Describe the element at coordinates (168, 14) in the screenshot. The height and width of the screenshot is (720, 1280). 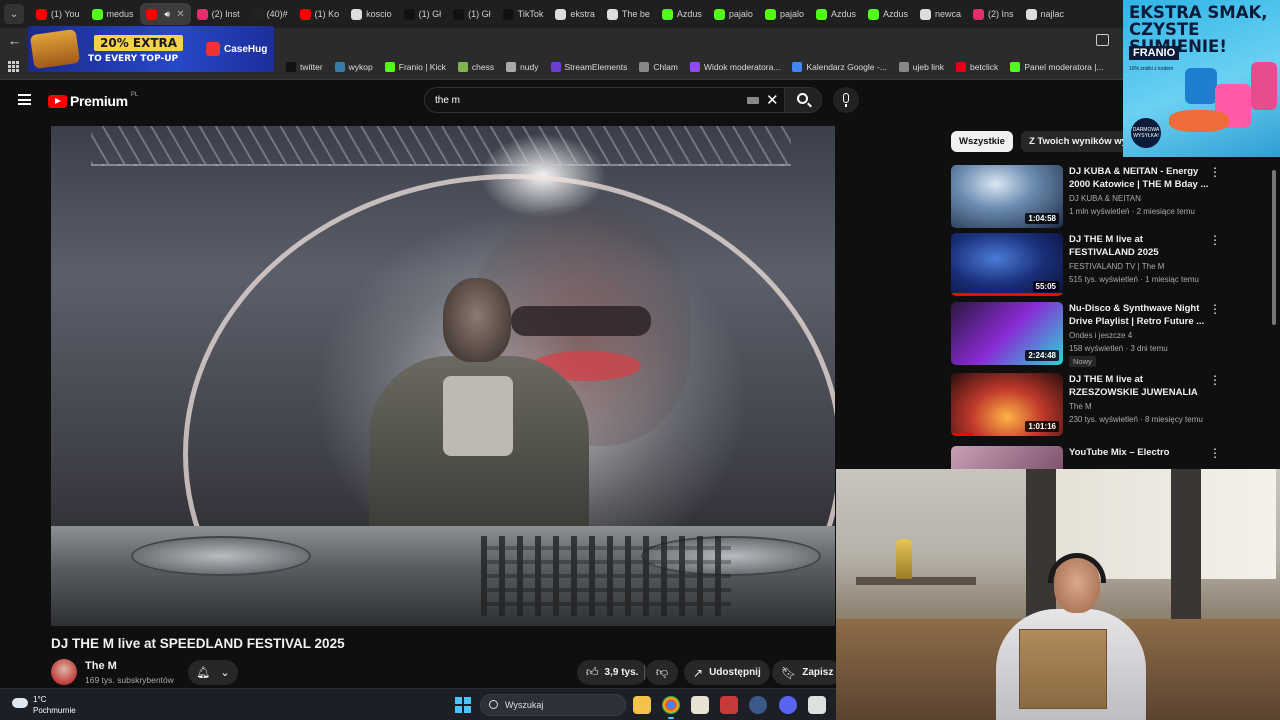
I see `audio-playing-icon: 🔊︎` at that location.